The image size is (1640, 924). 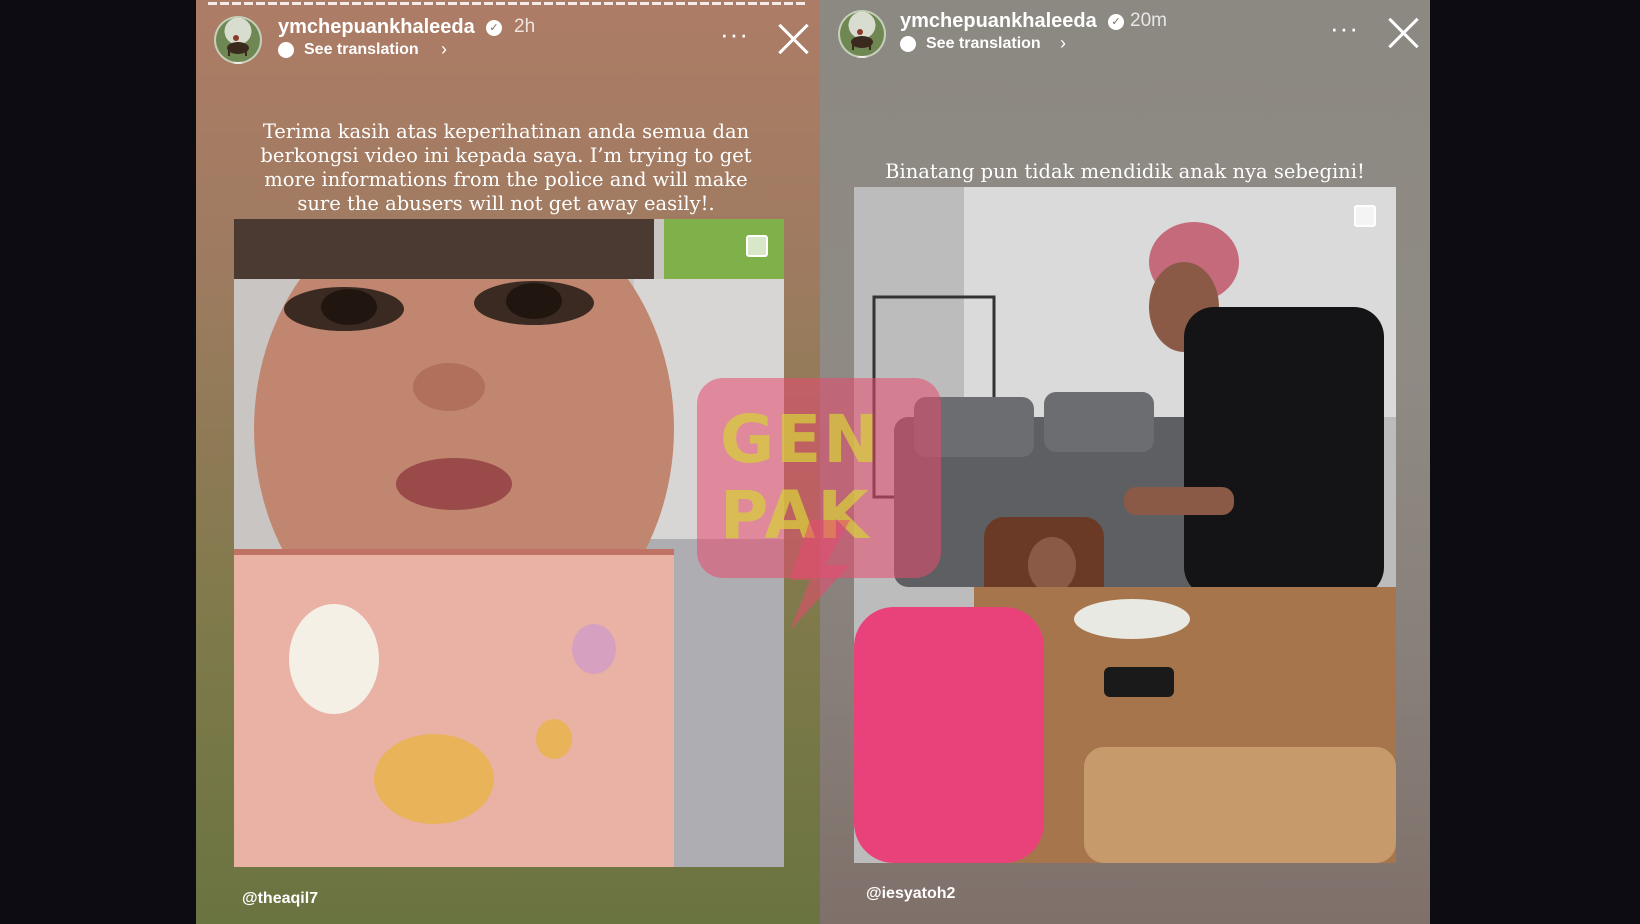 What do you see at coordinates (800, 439) in the screenshot?
I see `watermark-line-1: GEN` at bounding box center [800, 439].